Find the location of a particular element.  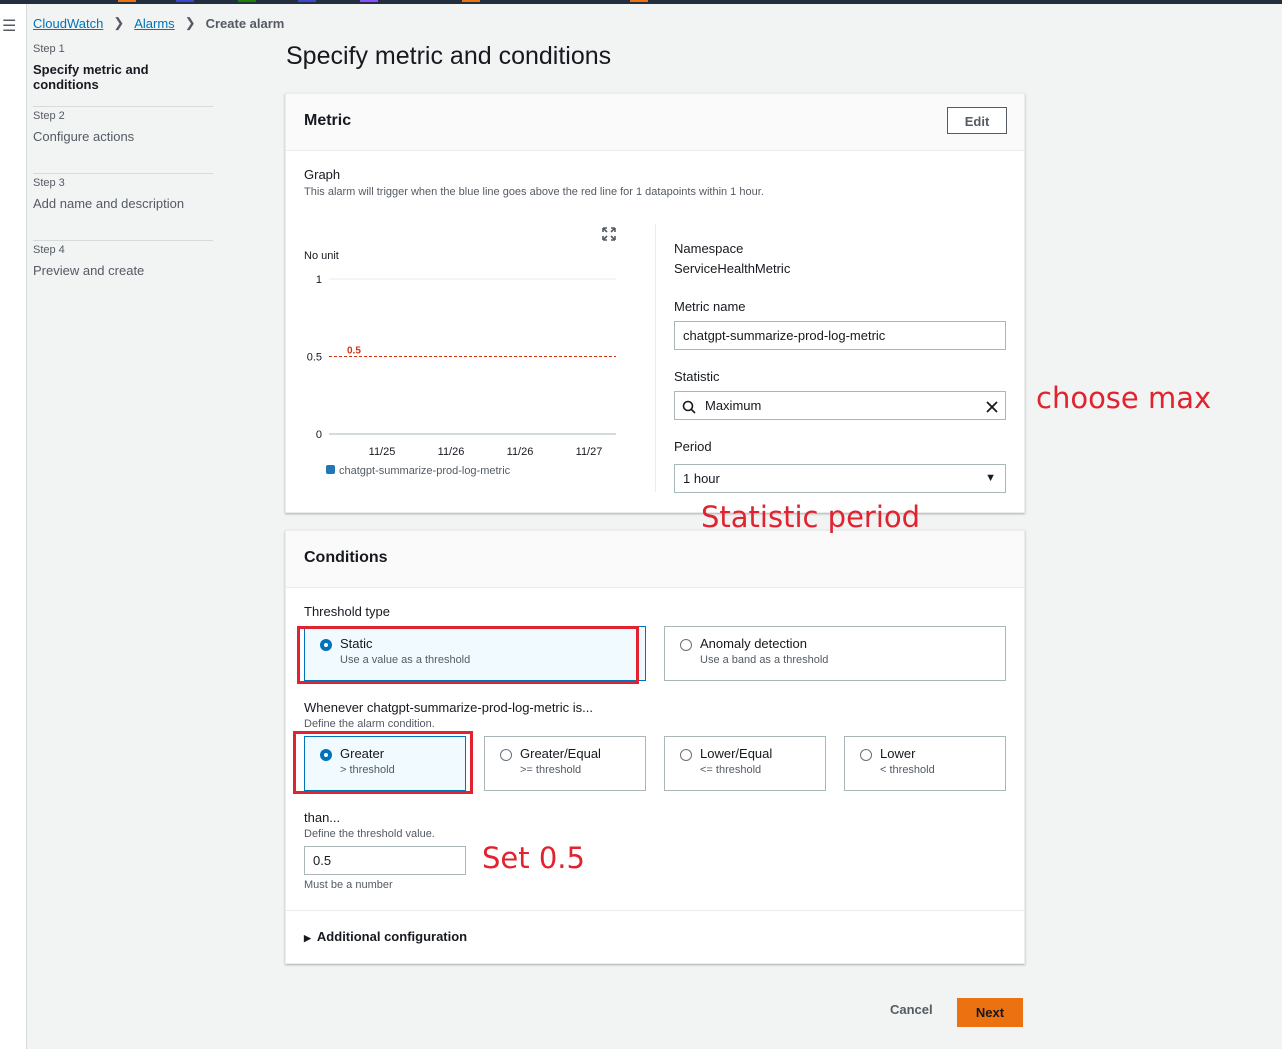

cancel-button: Cancel is located at coordinates (911, 1009).